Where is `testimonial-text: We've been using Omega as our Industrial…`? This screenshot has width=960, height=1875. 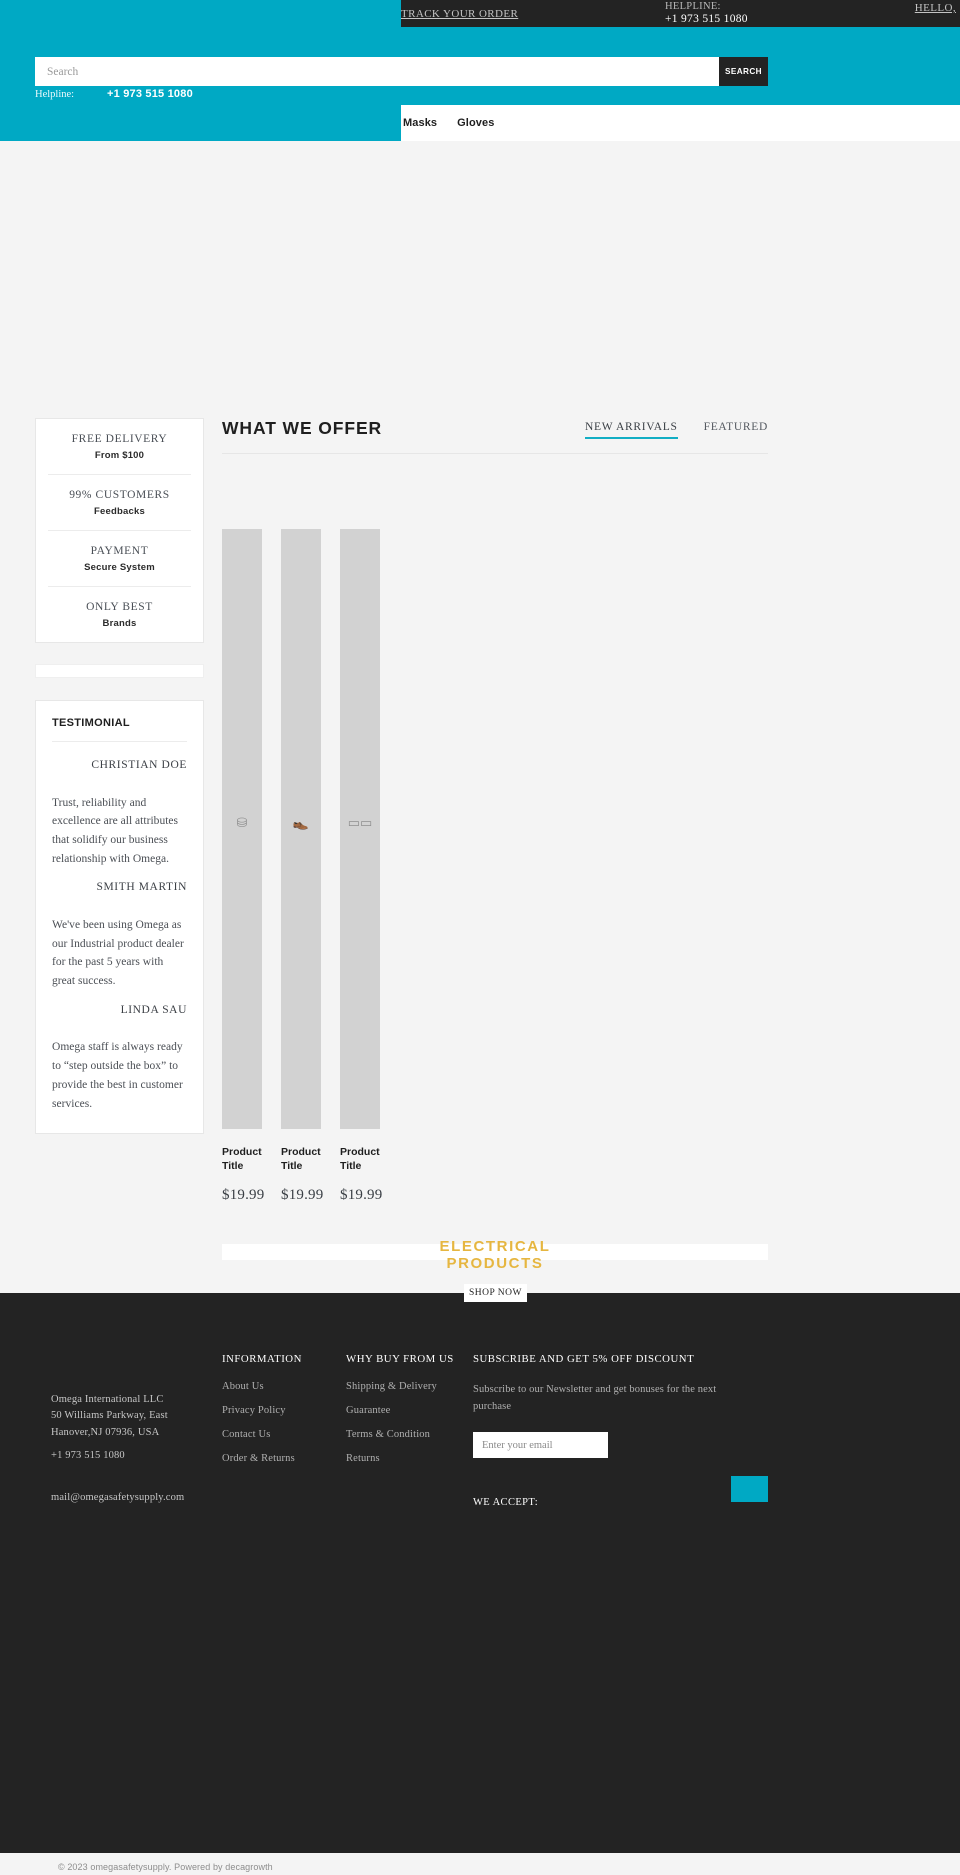 testimonial-text: We've been using Omega as our Industrial… is located at coordinates (118, 953).